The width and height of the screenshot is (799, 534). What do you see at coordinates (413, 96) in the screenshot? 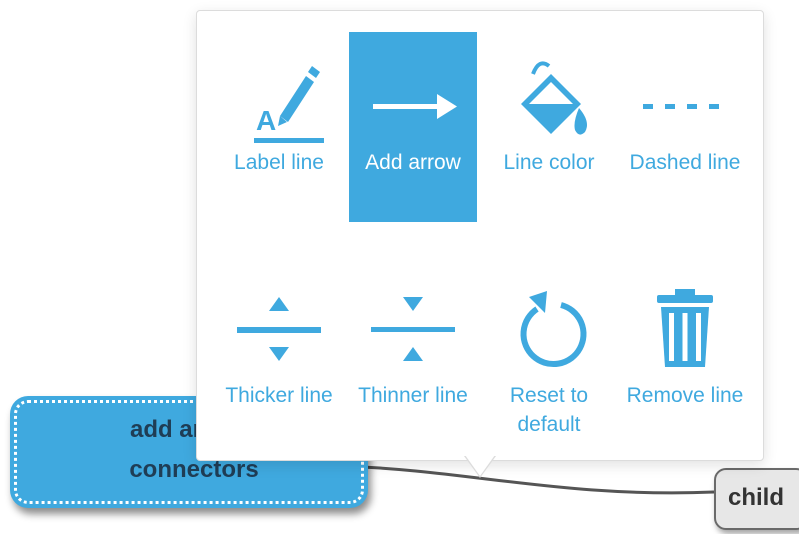
I see `arrow-right-icon` at bounding box center [413, 96].